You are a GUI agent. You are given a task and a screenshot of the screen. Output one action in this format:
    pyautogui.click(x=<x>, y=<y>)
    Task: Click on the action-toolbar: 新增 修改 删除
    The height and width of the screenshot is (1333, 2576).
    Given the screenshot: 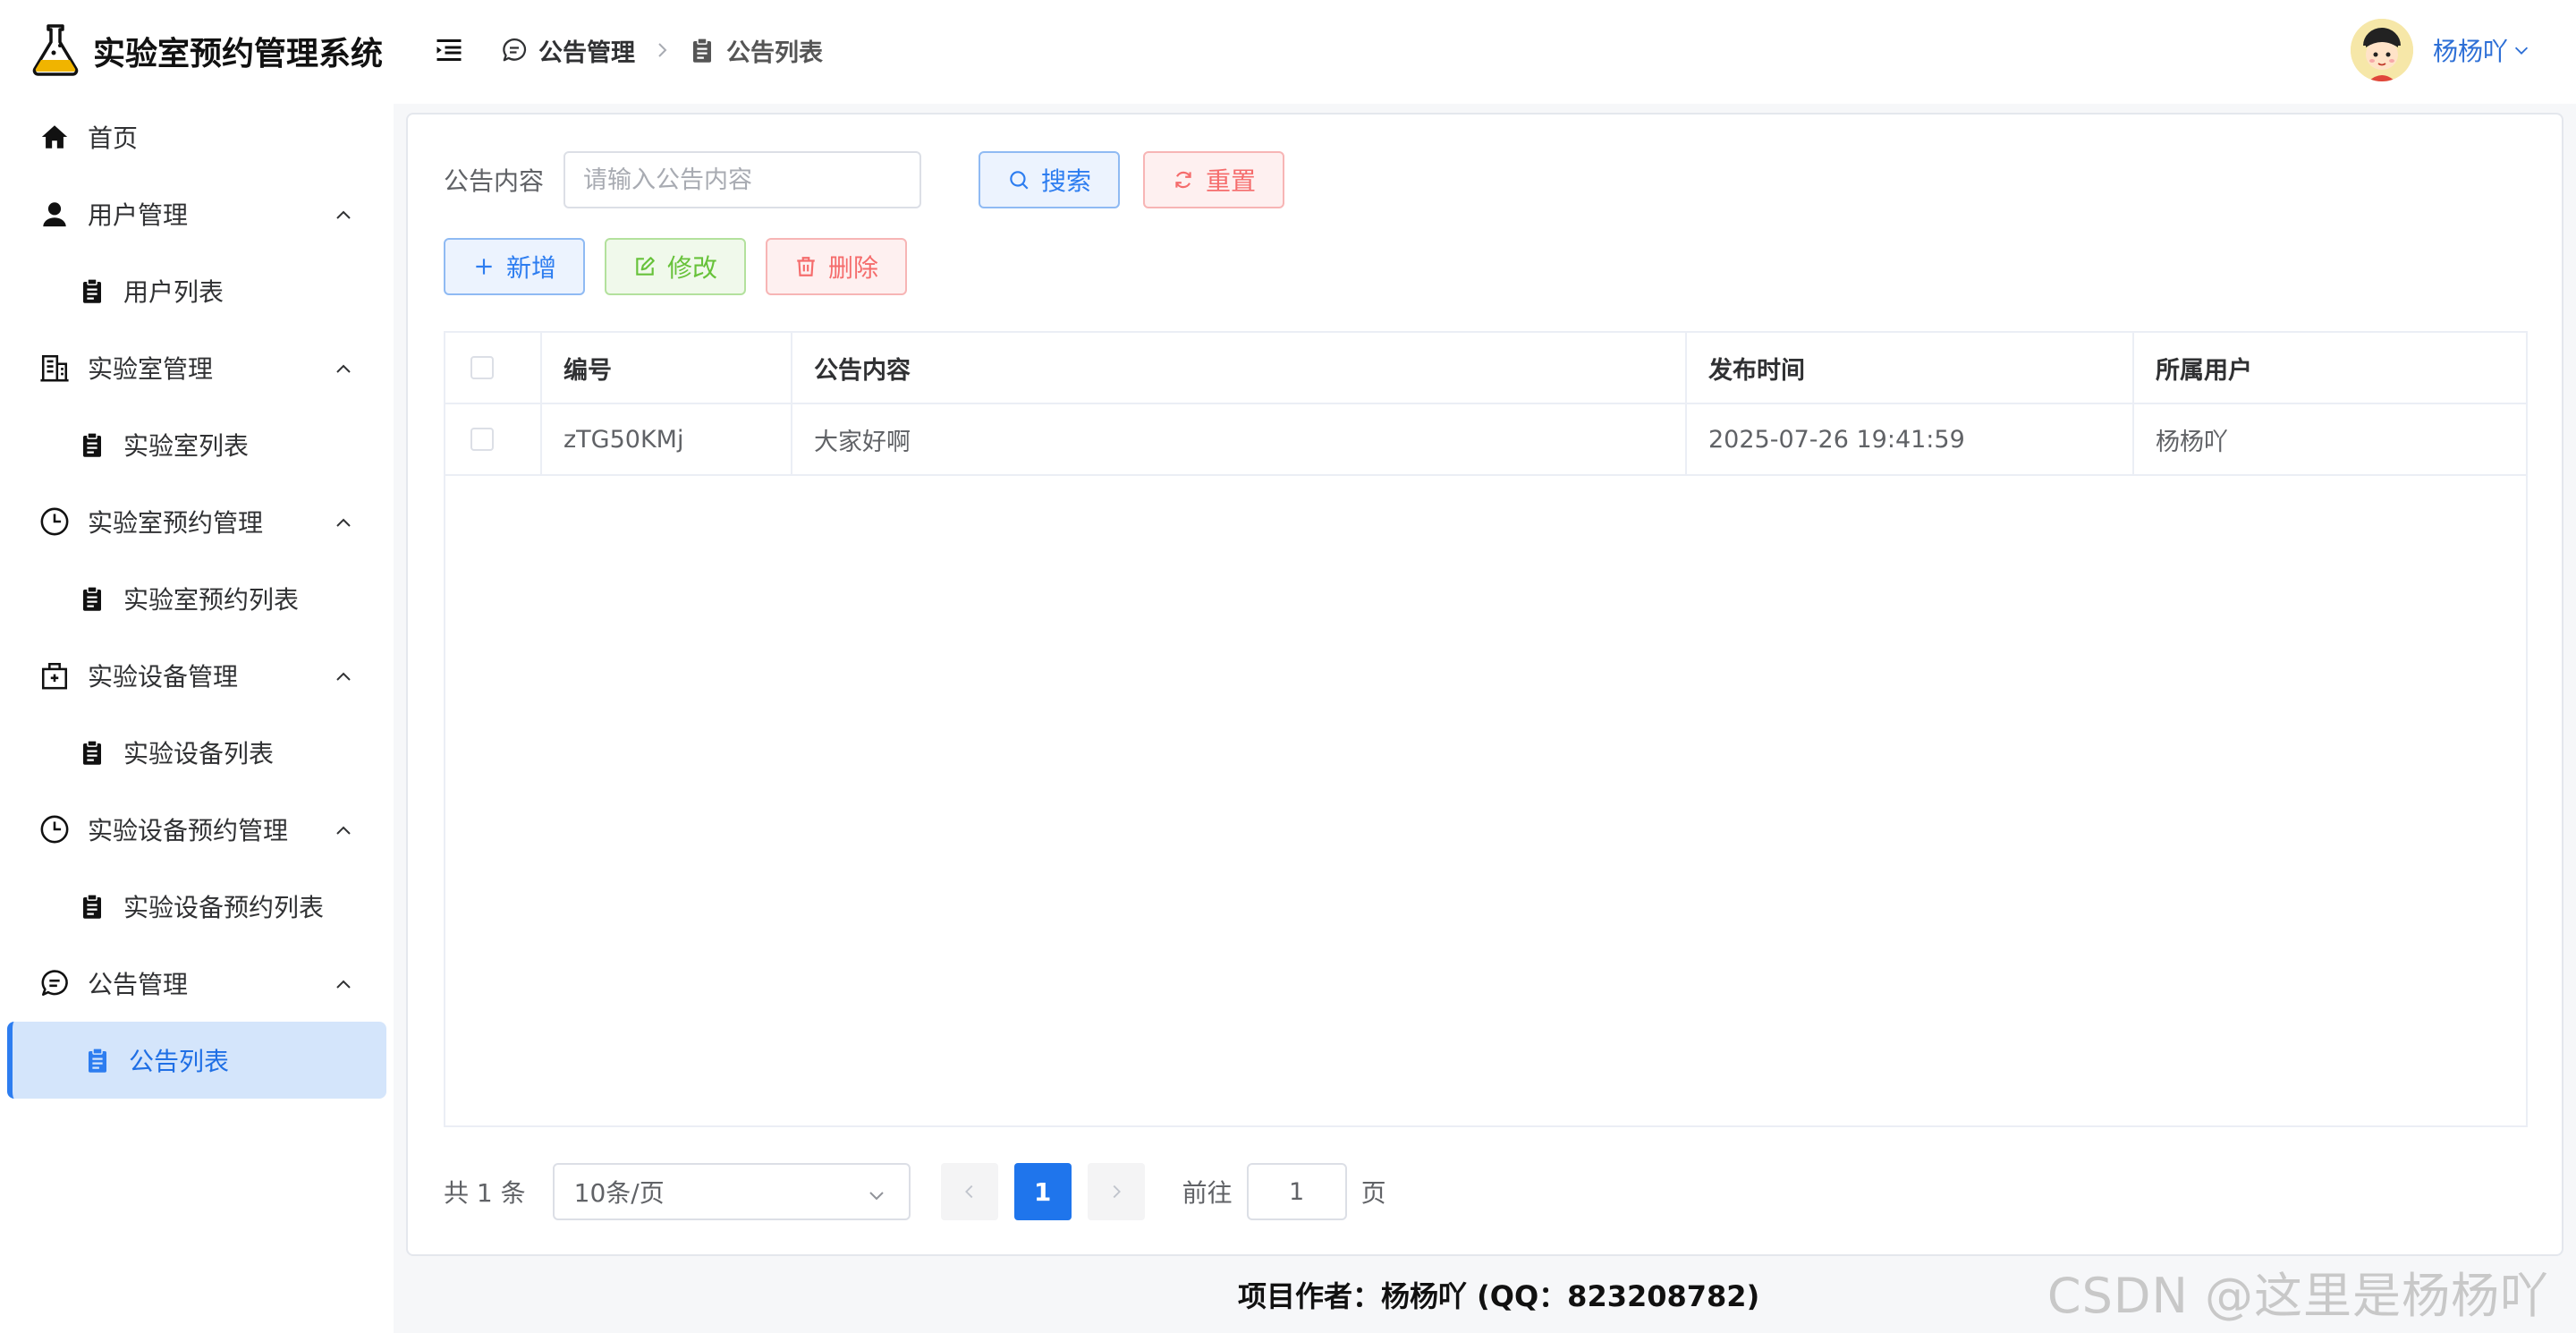 What is the action you would take?
    pyautogui.click(x=685, y=267)
    